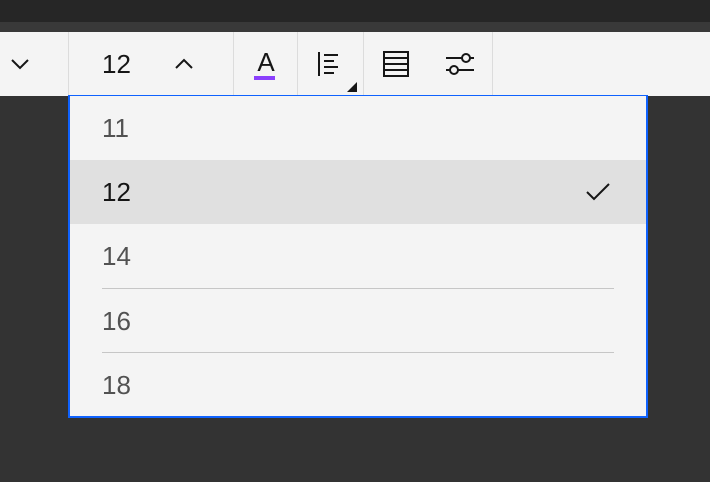 This screenshot has height=482, width=710. I want to click on previous-dropdown-toggle, so click(20, 64).